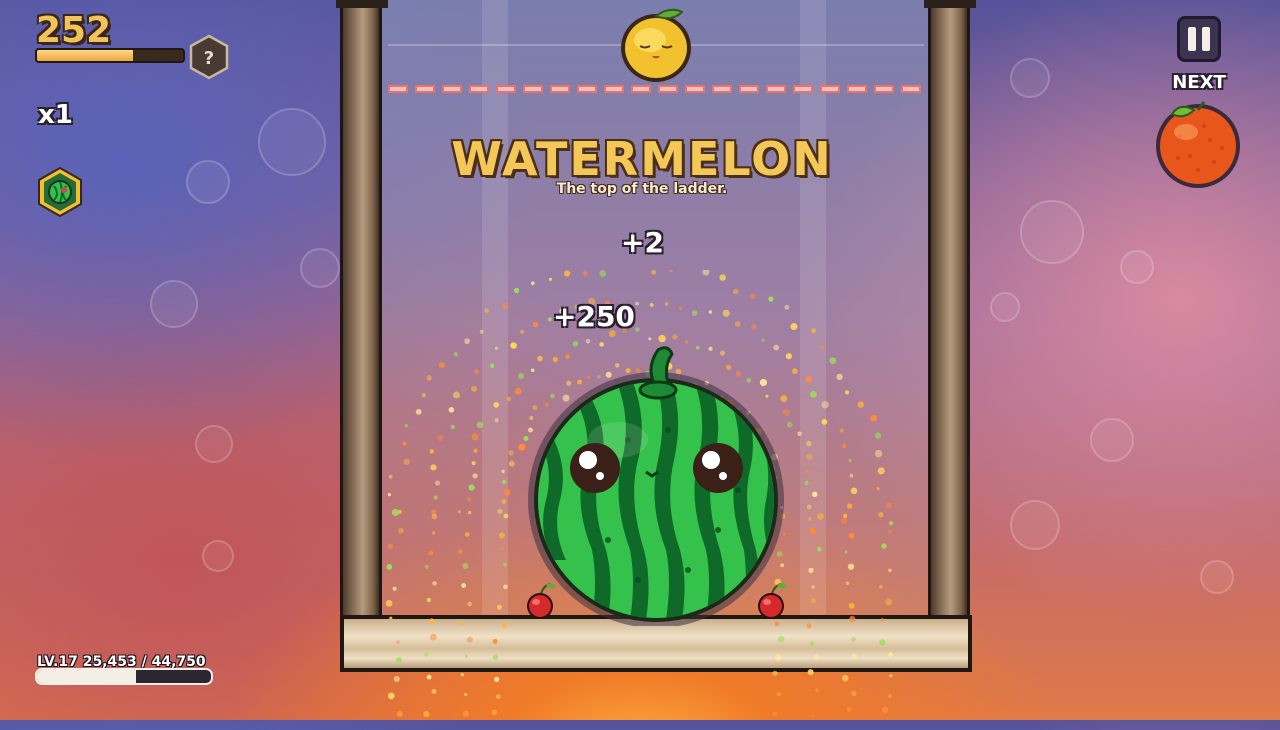 The width and height of the screenshot is (1280, 730). Describe the element at coordinates (950, 4) in the screenshot. I see `jar-right-cap` at that location.